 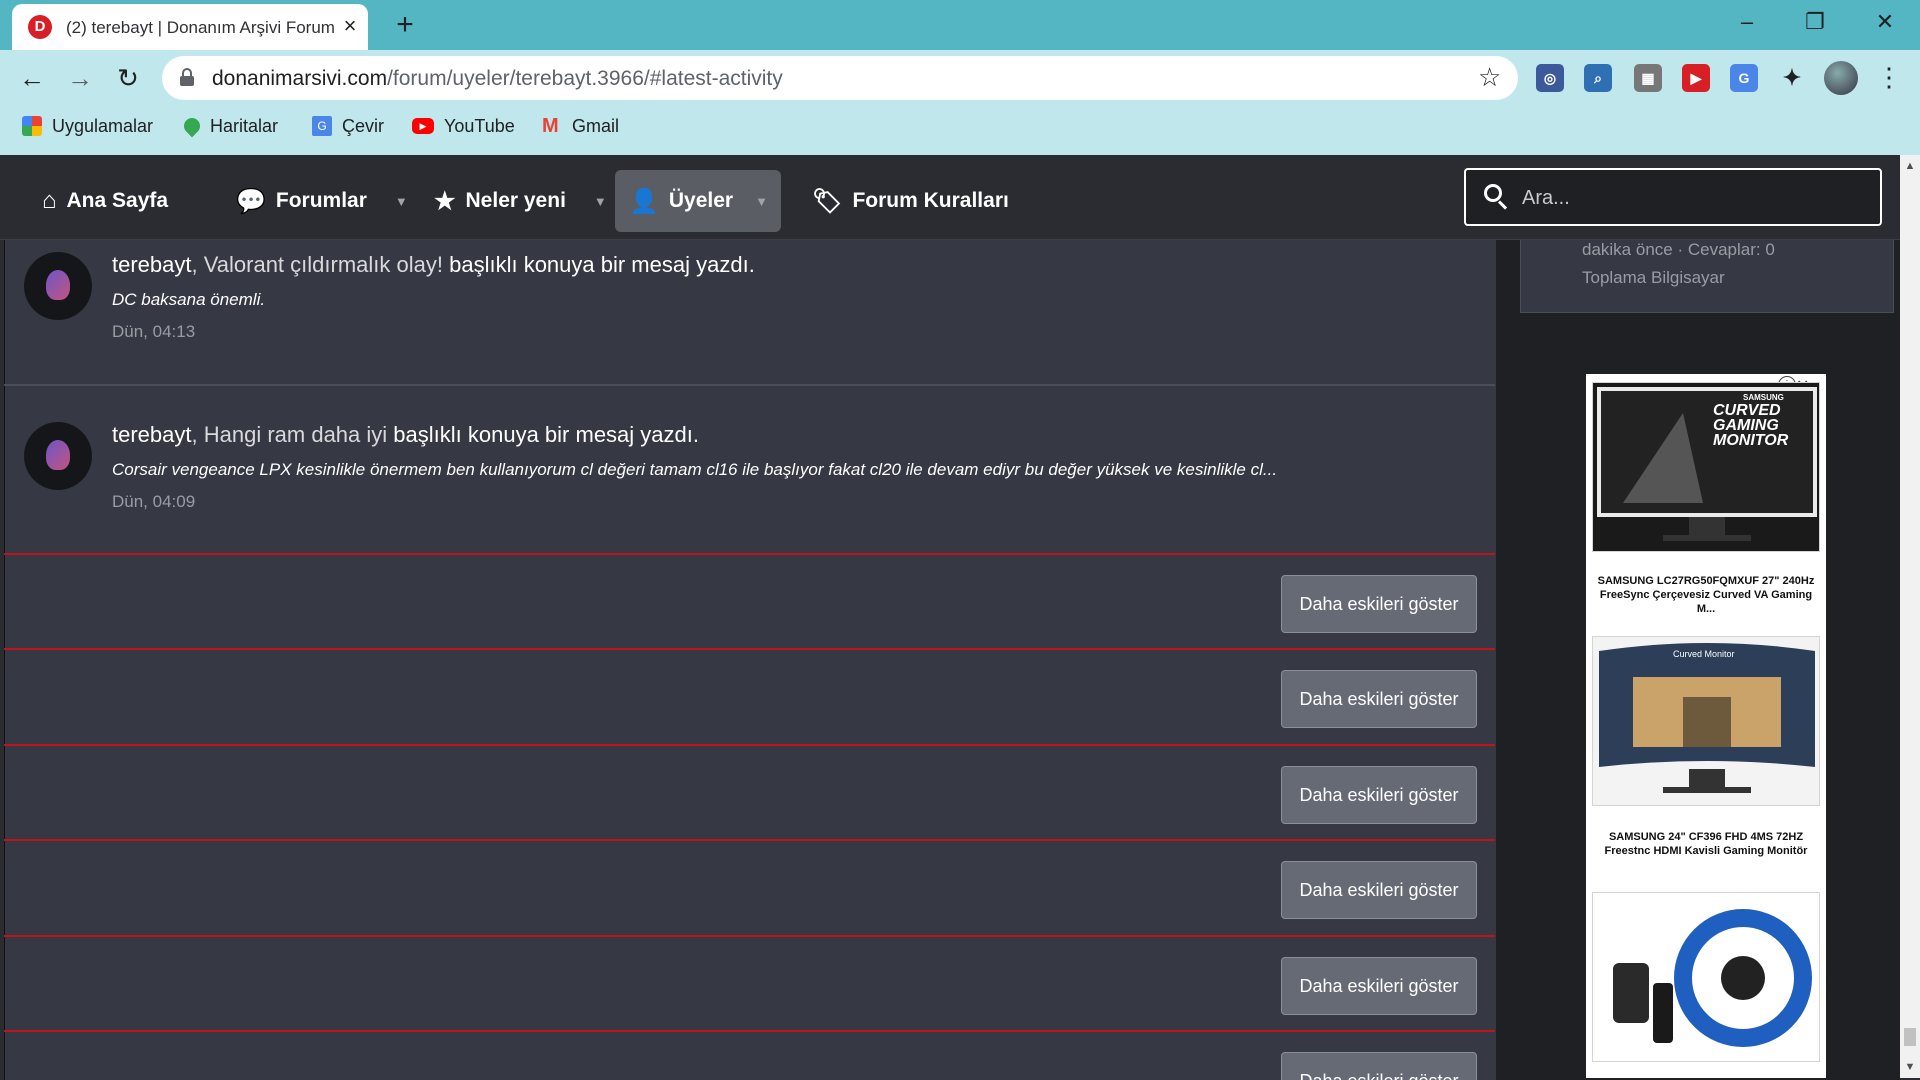 I want to click on scrollbar-thumb, so click(x=1910, y=1037).